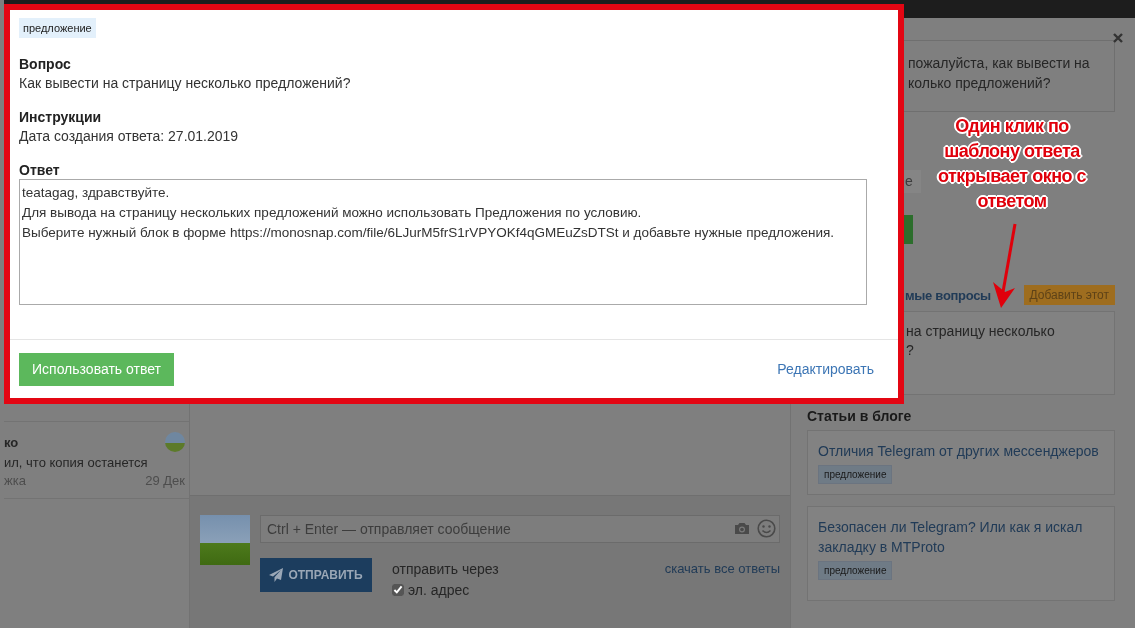 This screenshot has width=1135, height=628. Describe the element at coordinates (1069, 295) in the screenshot. I see `add-button: Добавить этот` at that location.